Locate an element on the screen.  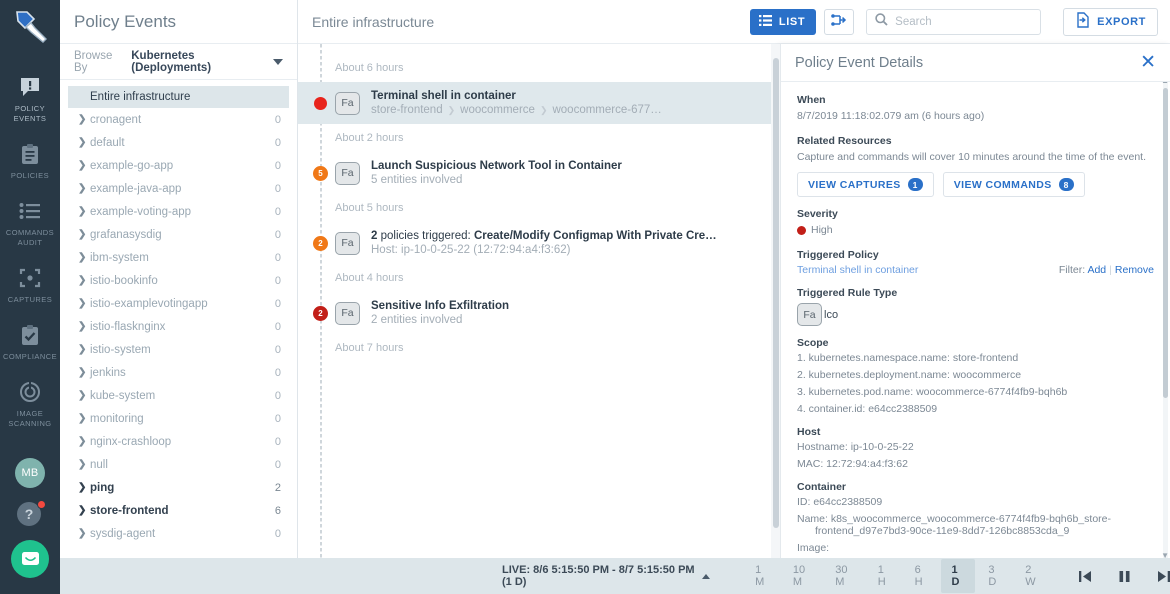
pause-icon is located at coordinates (1124, 576).